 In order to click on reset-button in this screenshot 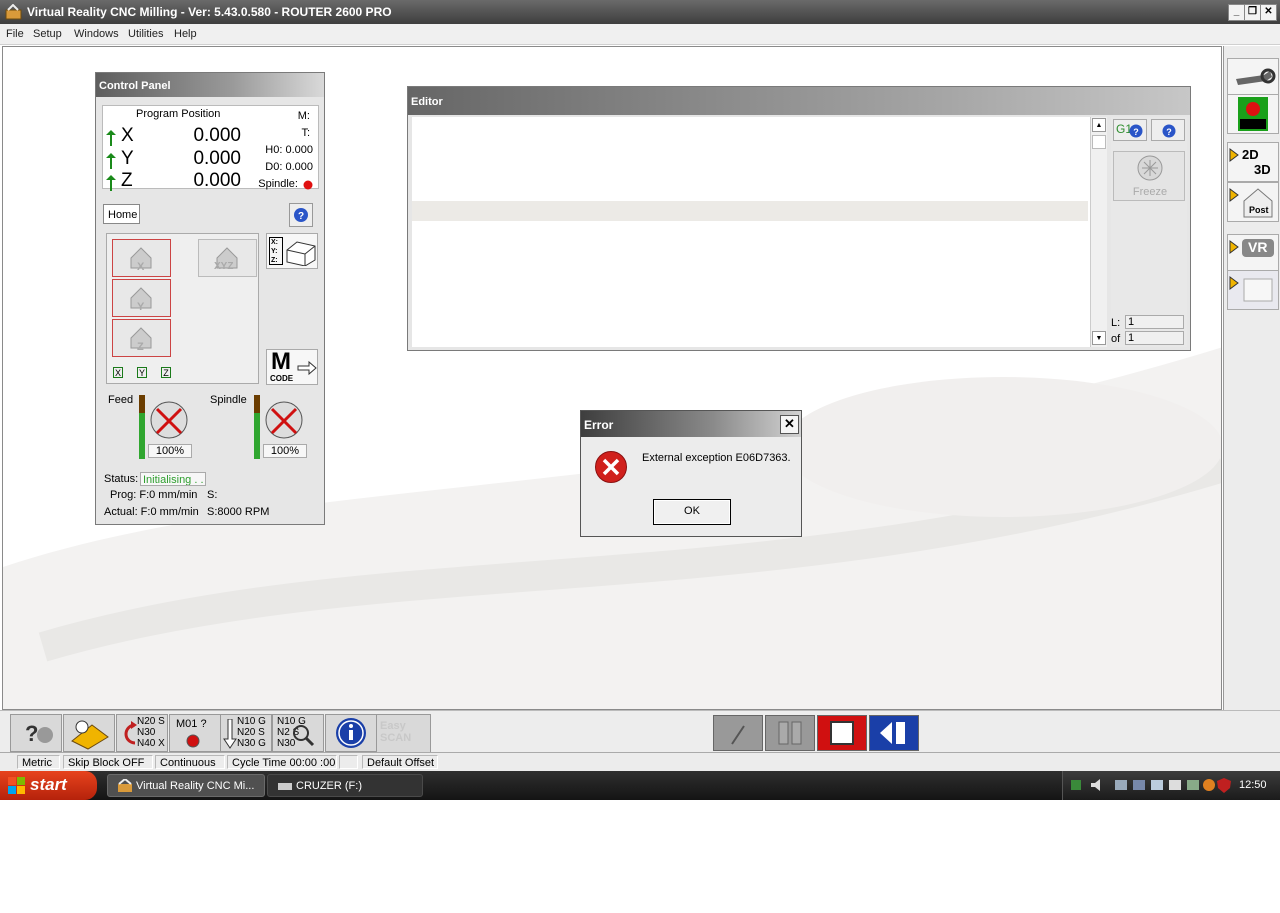, I will do `click(894, 733)`.